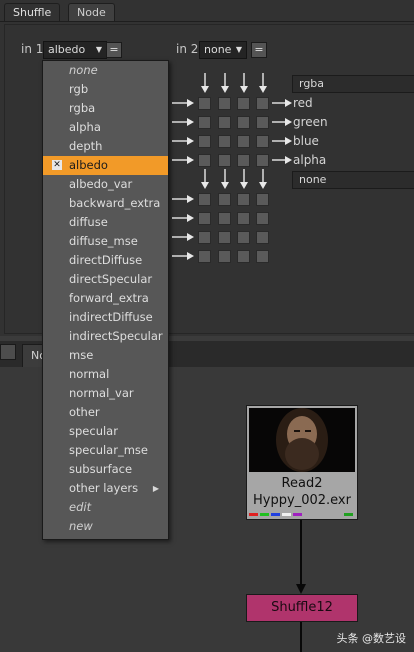 The image size is (414, 652). What do you see at coordinates (275, 514) in the screenshot?
I see `channel-blue-indicator` at bounding box center [275, 514].